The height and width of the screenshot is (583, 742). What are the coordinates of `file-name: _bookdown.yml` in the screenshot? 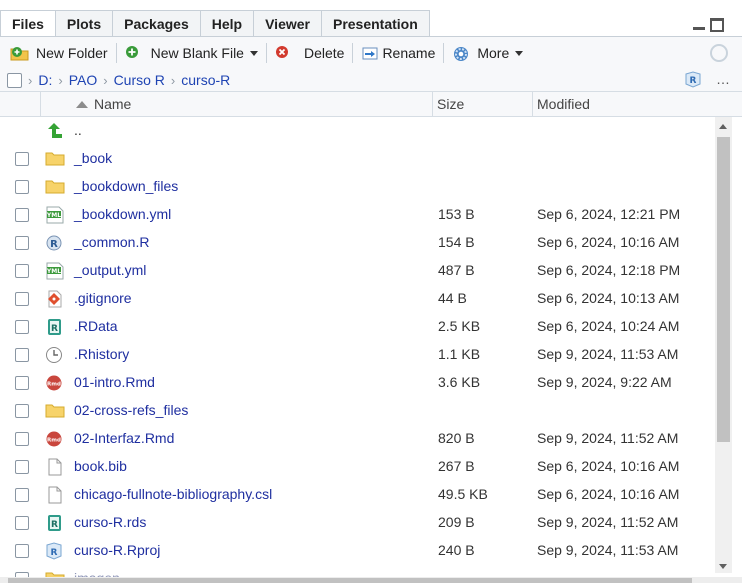 It's located at (122, 214).